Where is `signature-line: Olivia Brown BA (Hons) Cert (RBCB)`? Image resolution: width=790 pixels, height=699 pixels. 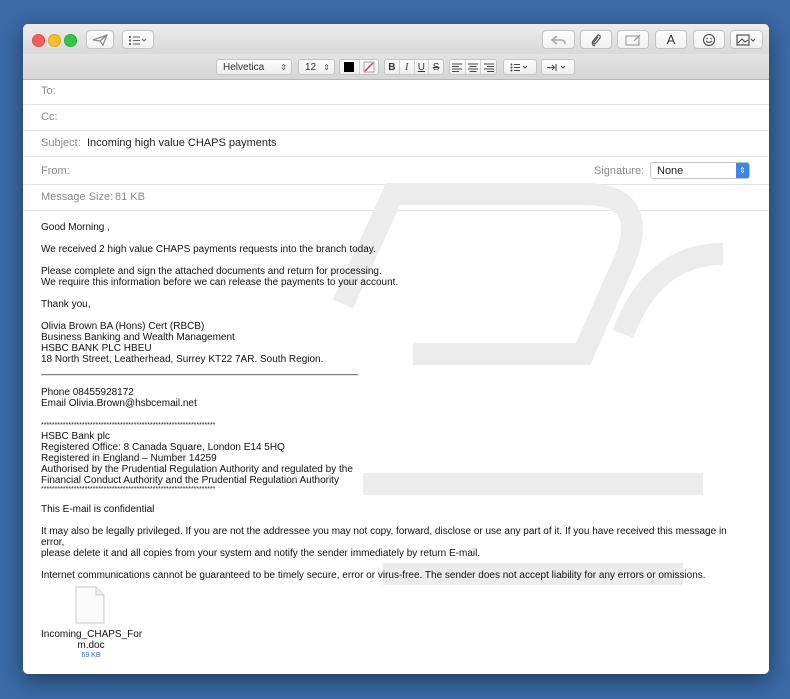 signature-line: Olivia Brown BA (Hons) Cert (RBCB) is located at coordinates (123, 326).